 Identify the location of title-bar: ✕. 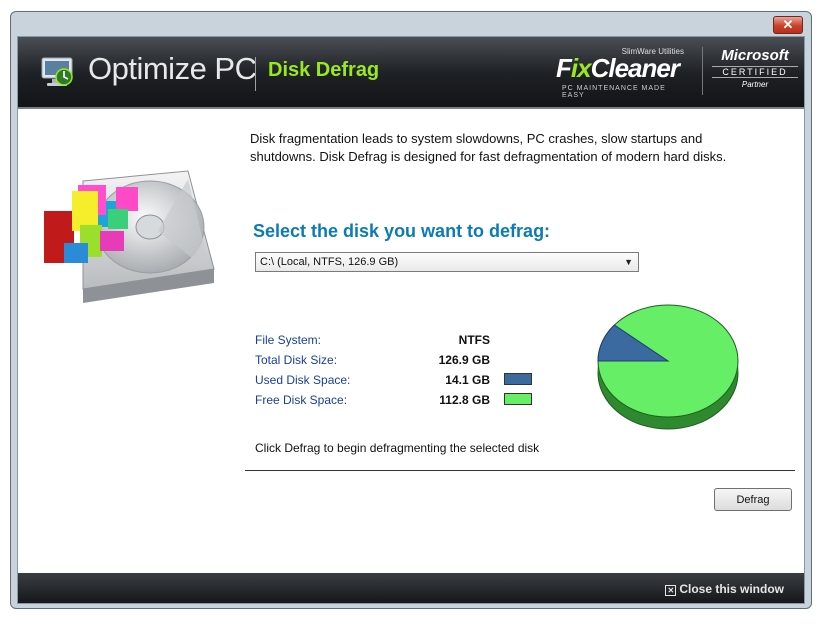
(411, 24).